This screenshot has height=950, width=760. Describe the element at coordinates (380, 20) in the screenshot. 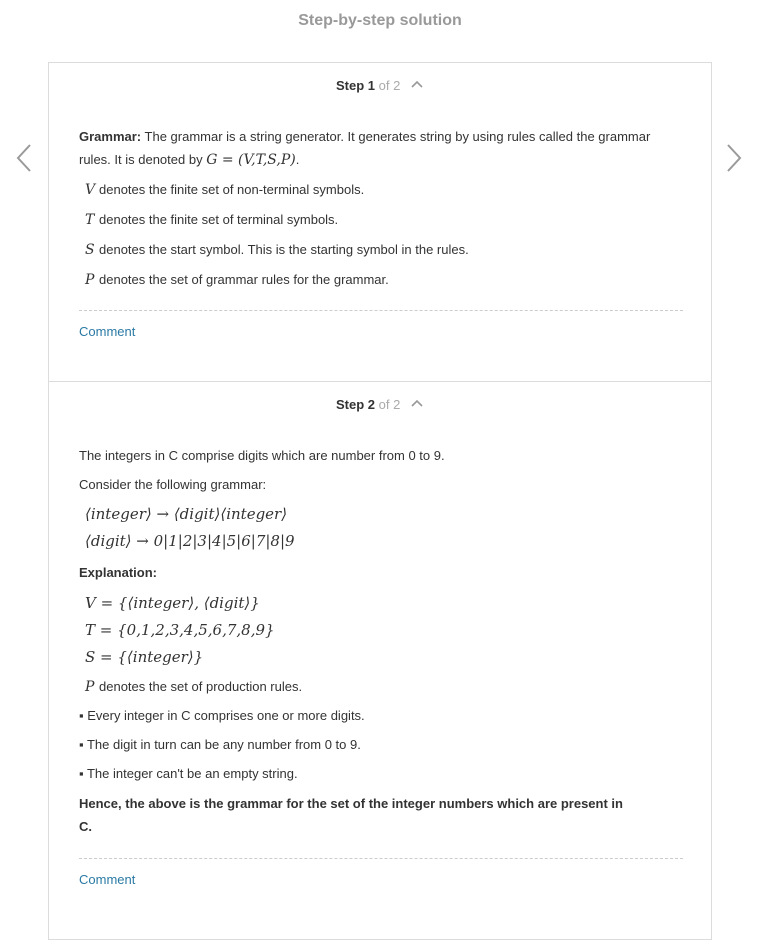

I see `page-title: Step-by-step solution` at that location.